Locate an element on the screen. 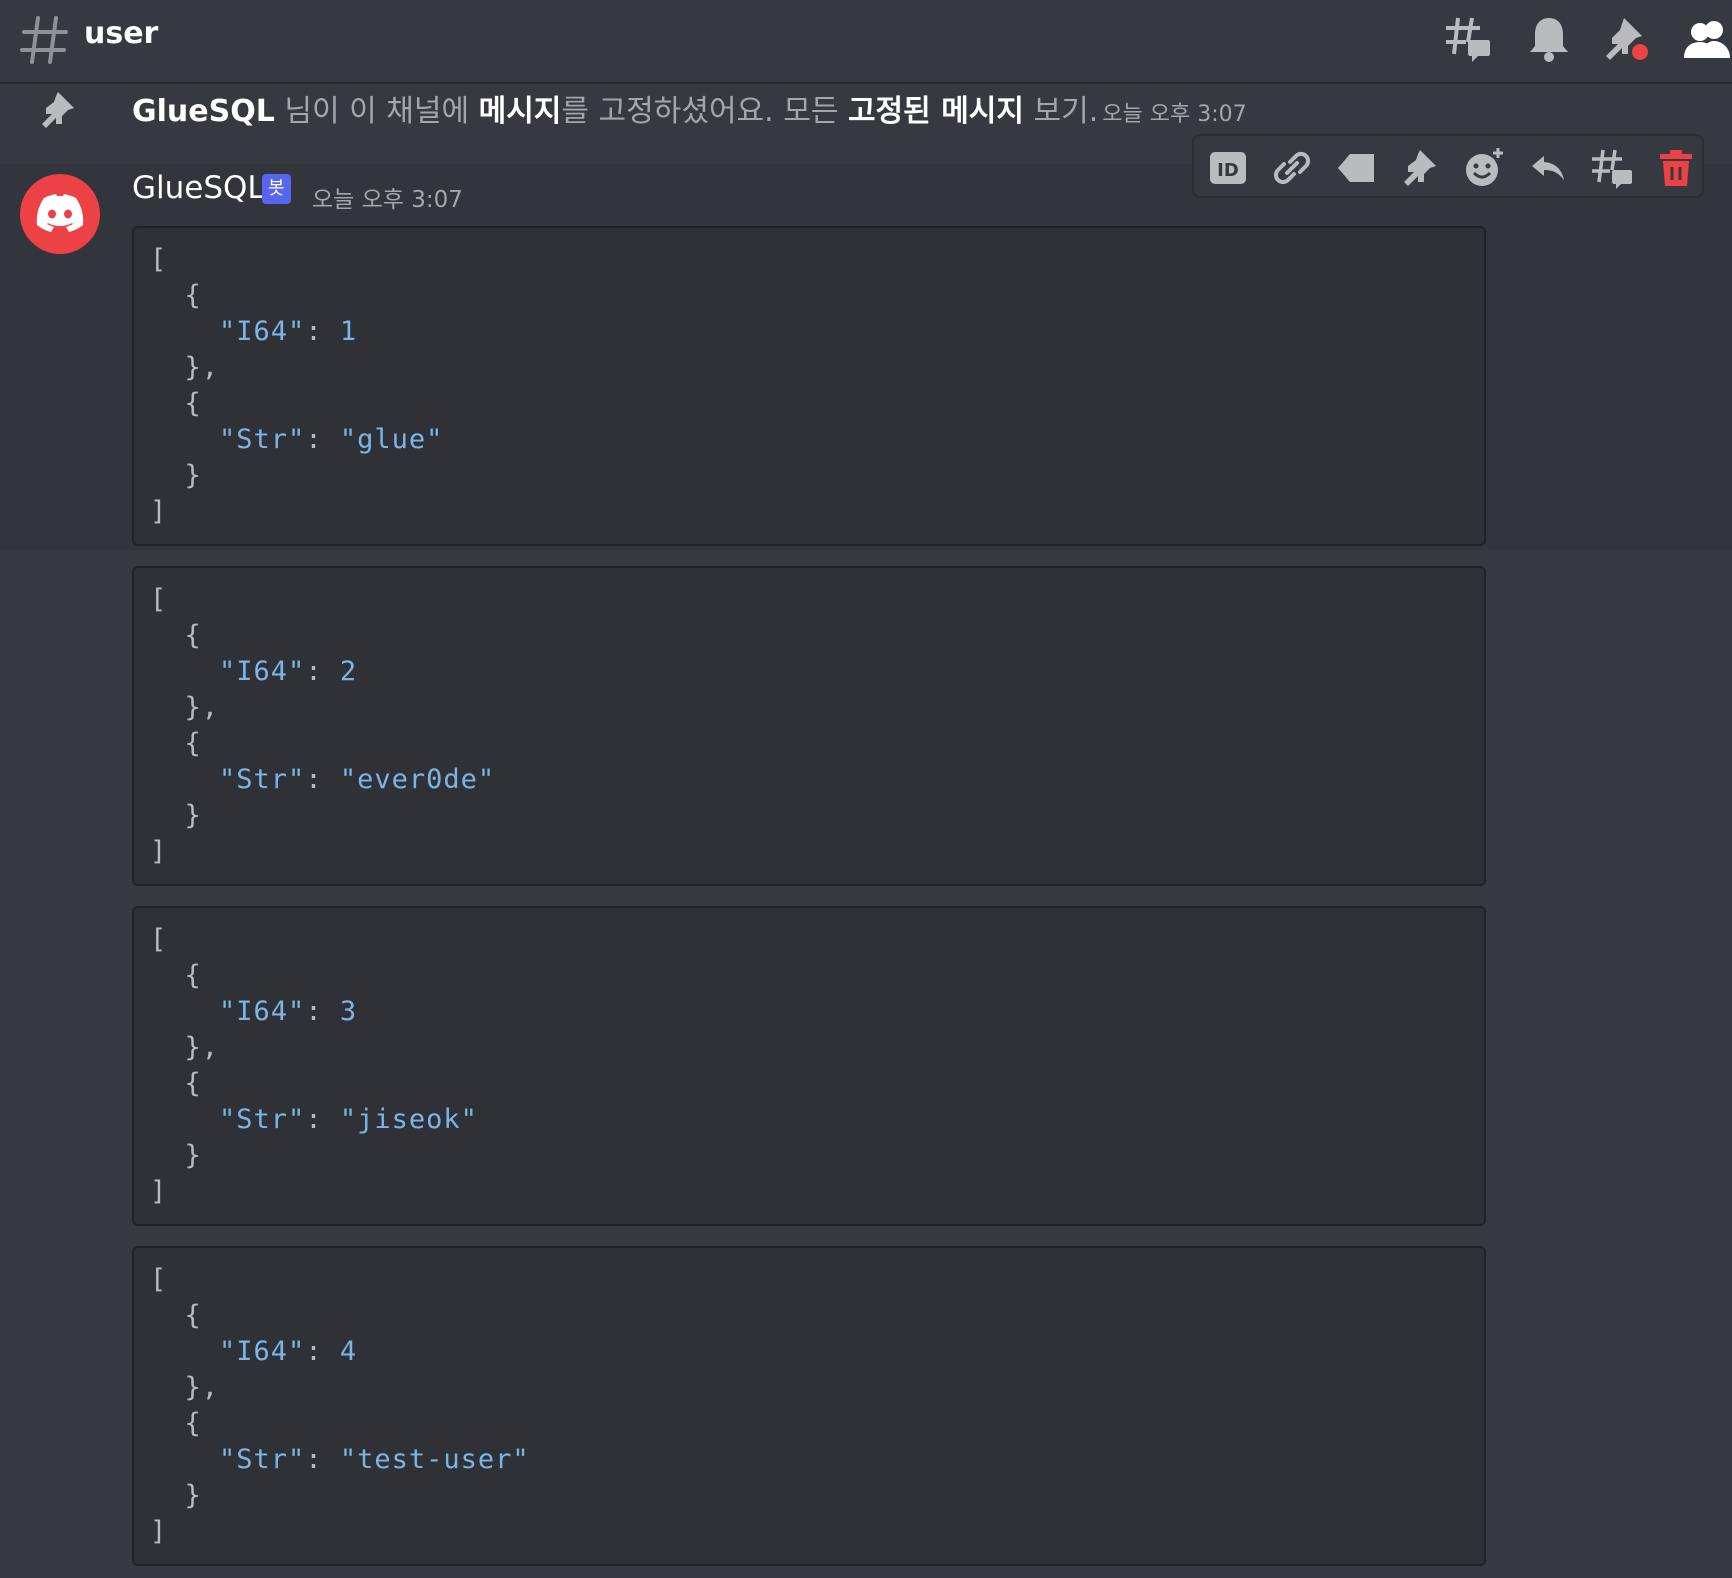 This screenshot has height=1578, width=1732. pinned-messages-icon is located at coordinates (1627, 39).